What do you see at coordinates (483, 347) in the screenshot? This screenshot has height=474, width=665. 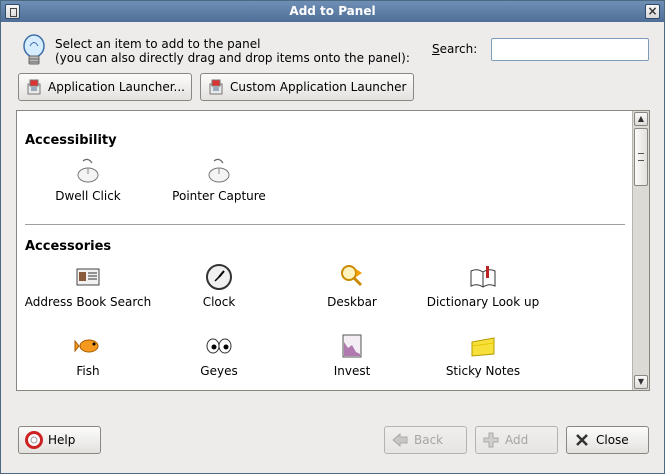 I see `sticky-note-icon` at bounding box center [483, 347].